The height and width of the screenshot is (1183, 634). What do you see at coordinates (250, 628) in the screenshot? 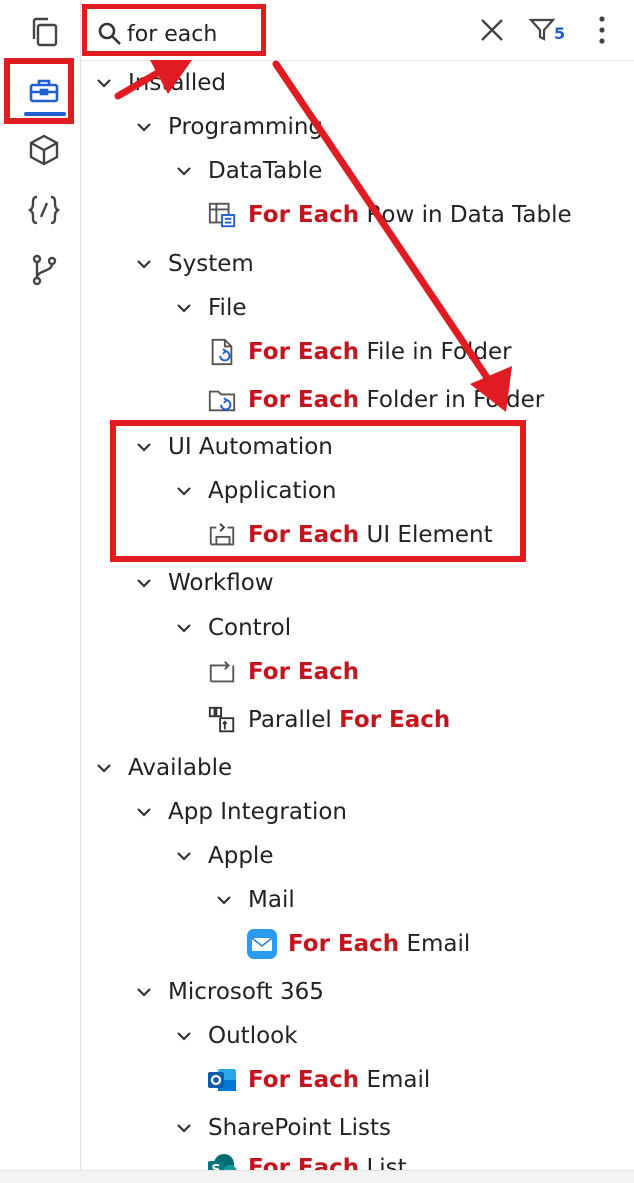
I see `tree-label: Control` at bounding box center [250, 628].